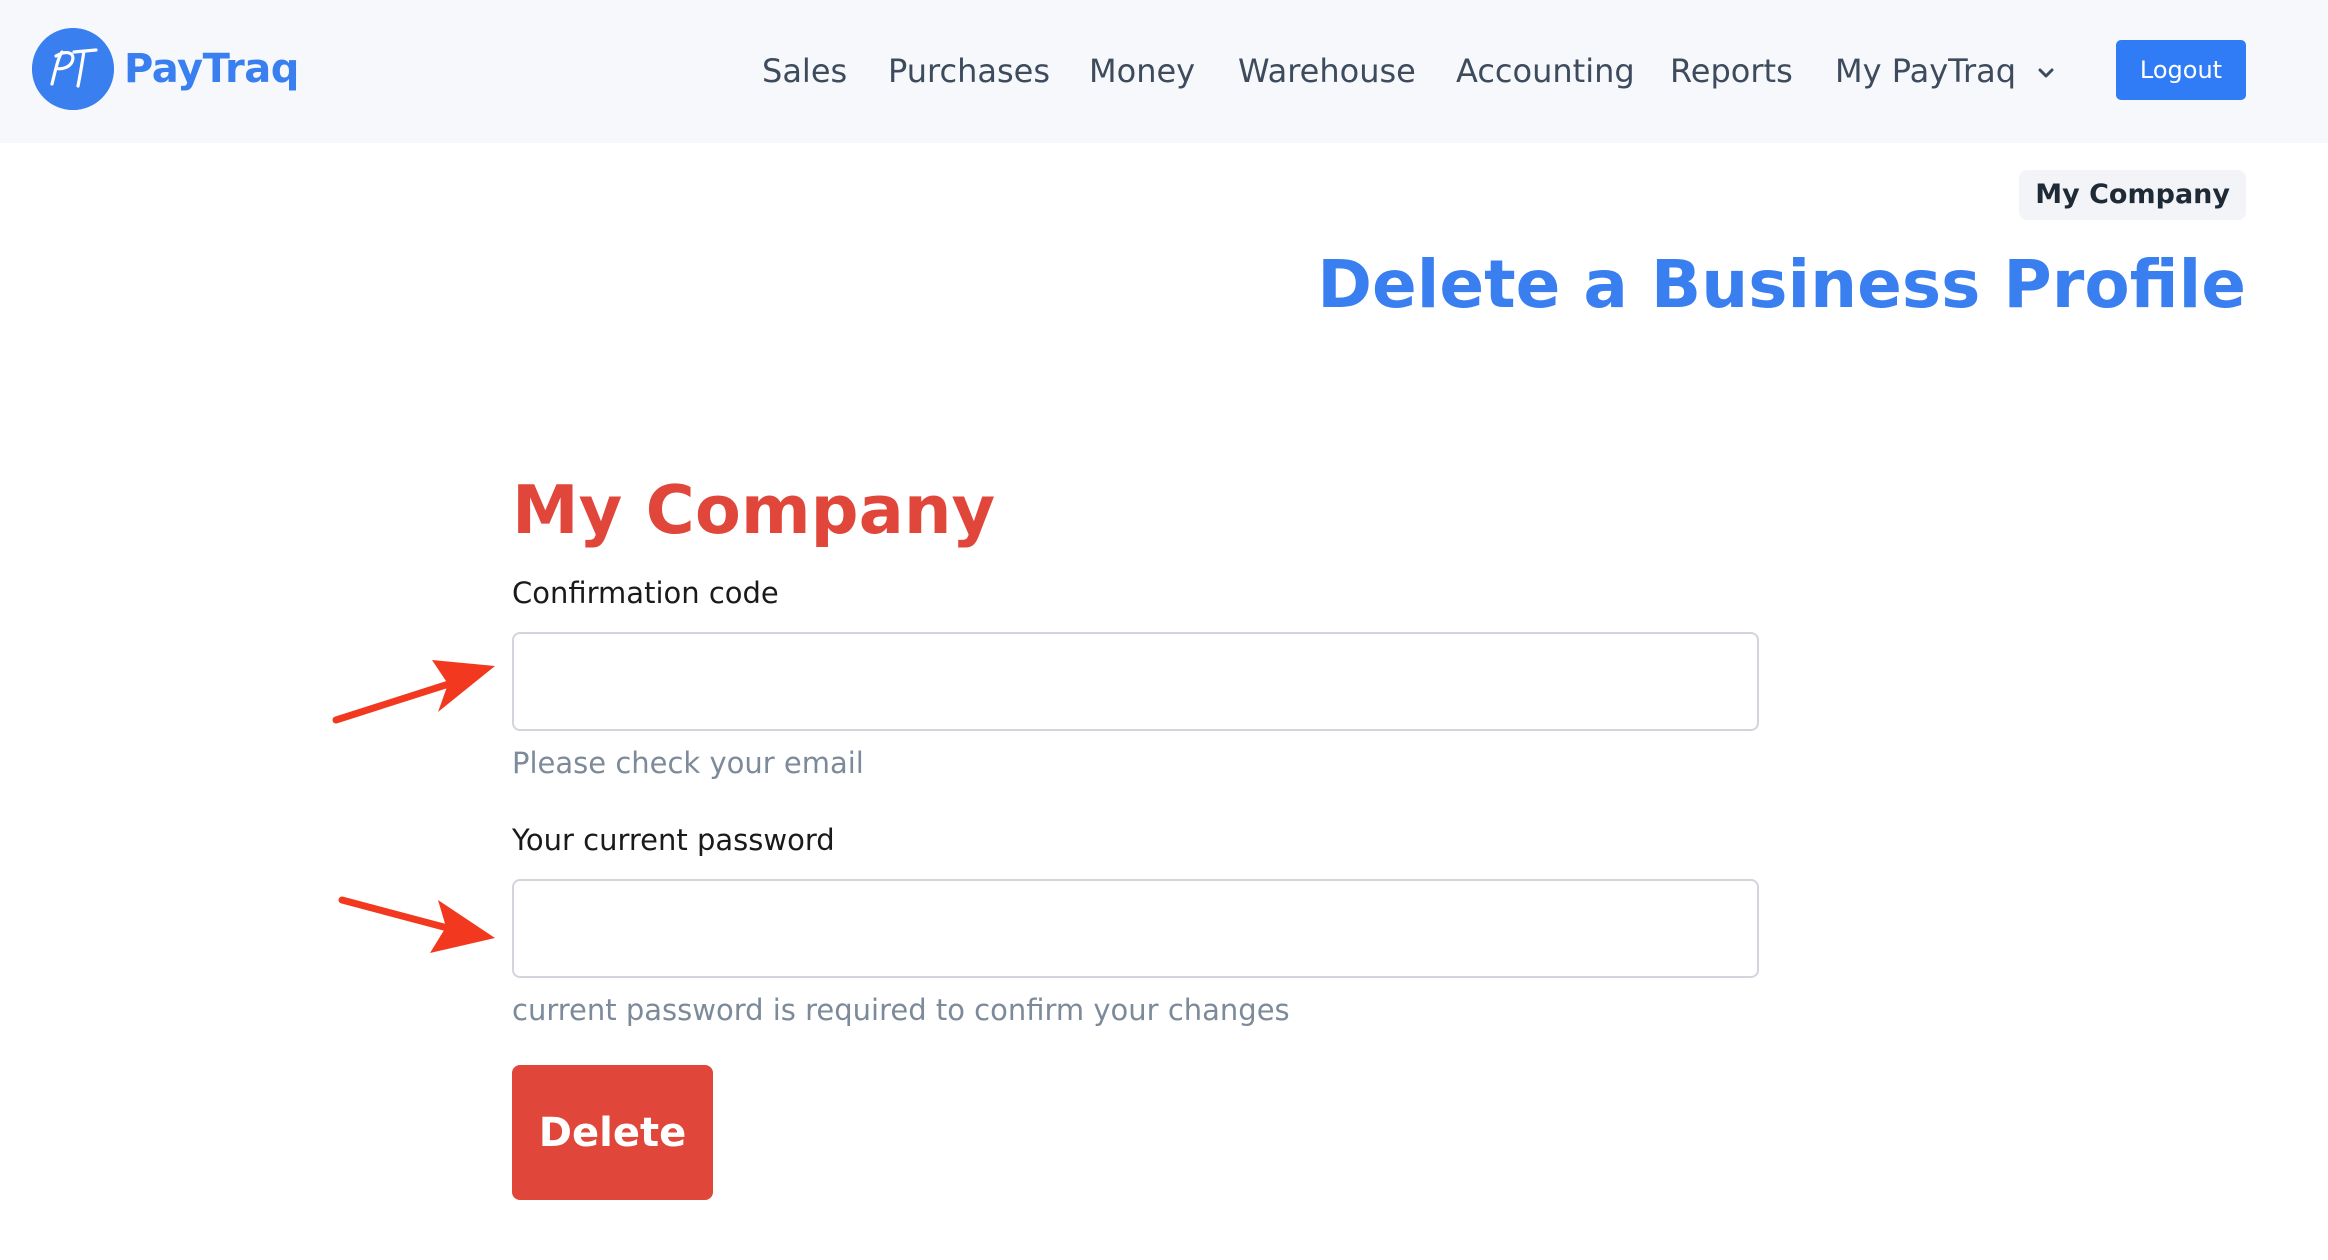  Describe the element at coordinates (1135, 928) in the screenshot. I see `current-password-input` at that location.